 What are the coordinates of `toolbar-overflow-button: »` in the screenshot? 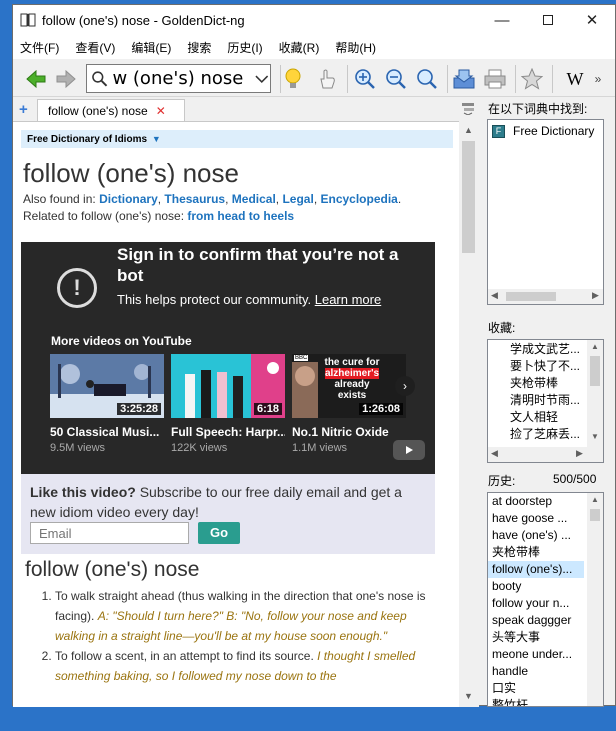 It's located at (598, 79).